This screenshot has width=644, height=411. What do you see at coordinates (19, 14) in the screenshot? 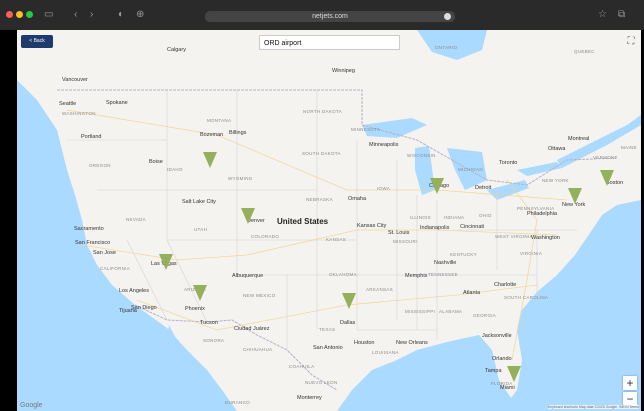
I see `minimize-window-button` at bounding box center [19, 14].